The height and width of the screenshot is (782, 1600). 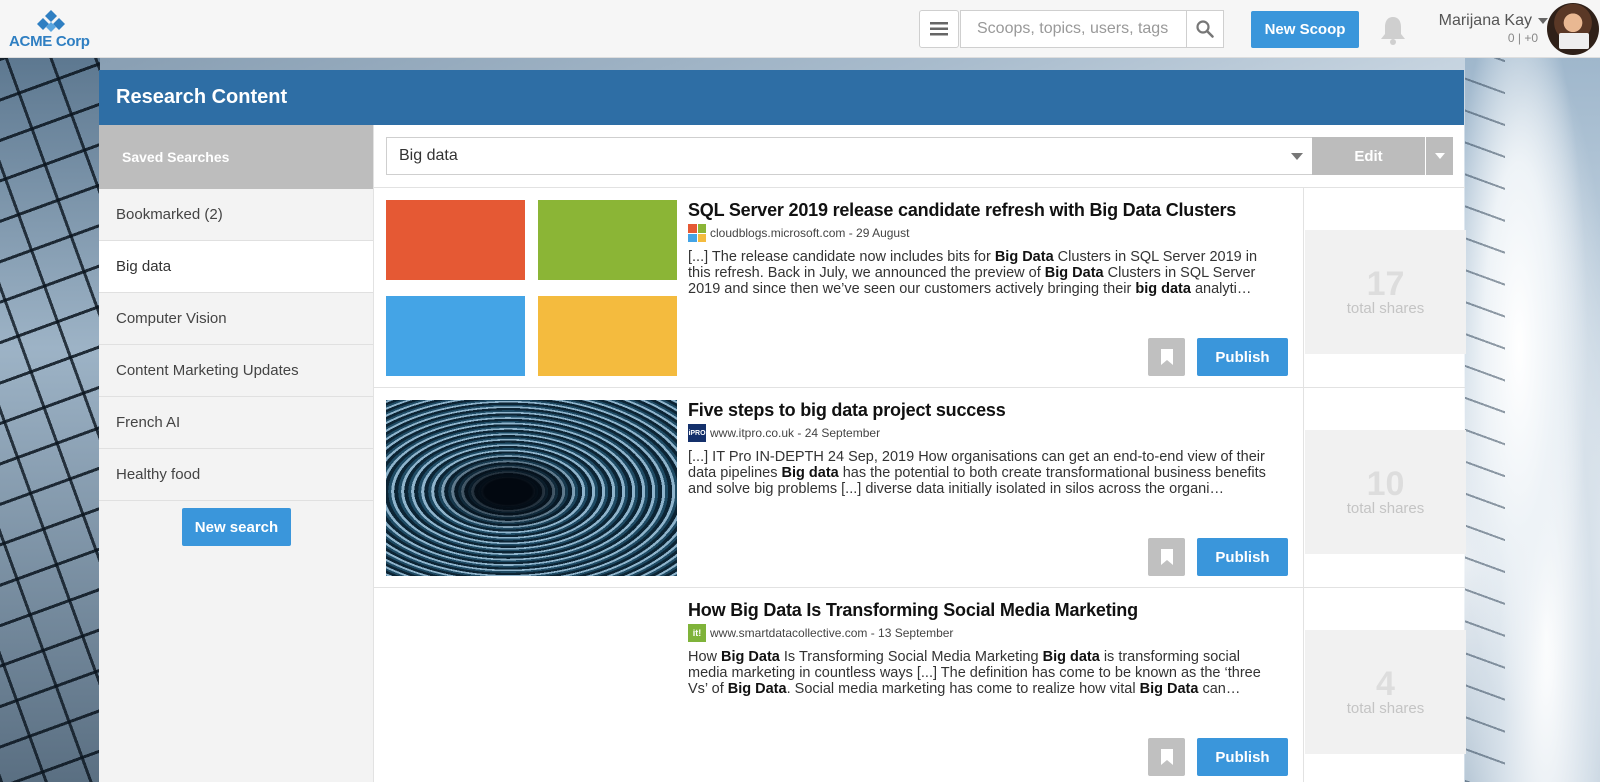 I want to click on notifications-bell-button, so click(x=1393, y=30).